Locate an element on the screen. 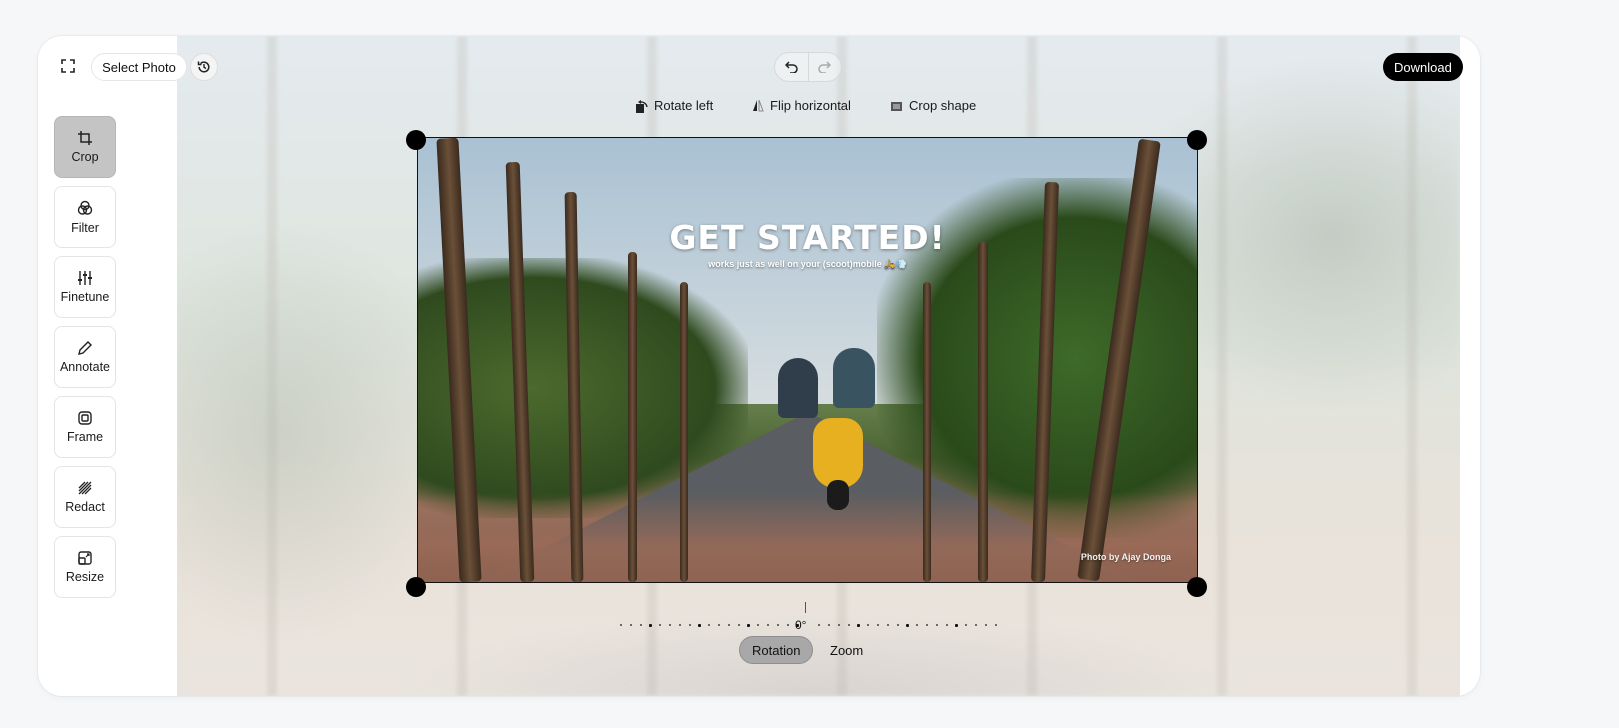 The image size is (1619, 728). filter-icon is located at coordinates (85, 207).